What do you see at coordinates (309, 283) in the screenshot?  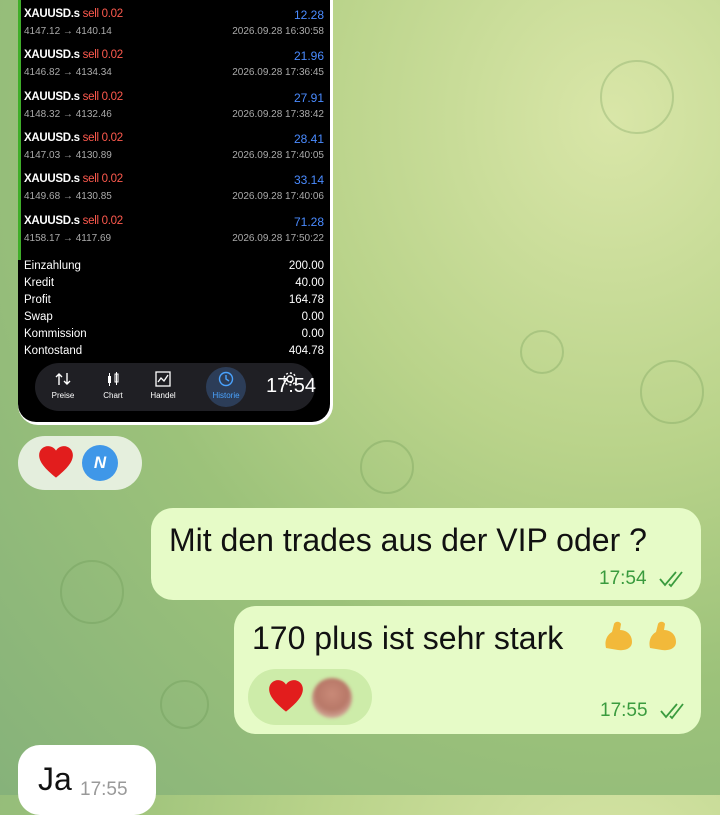 I see `summary-value: 40.00` at bounding box center [309, 283].